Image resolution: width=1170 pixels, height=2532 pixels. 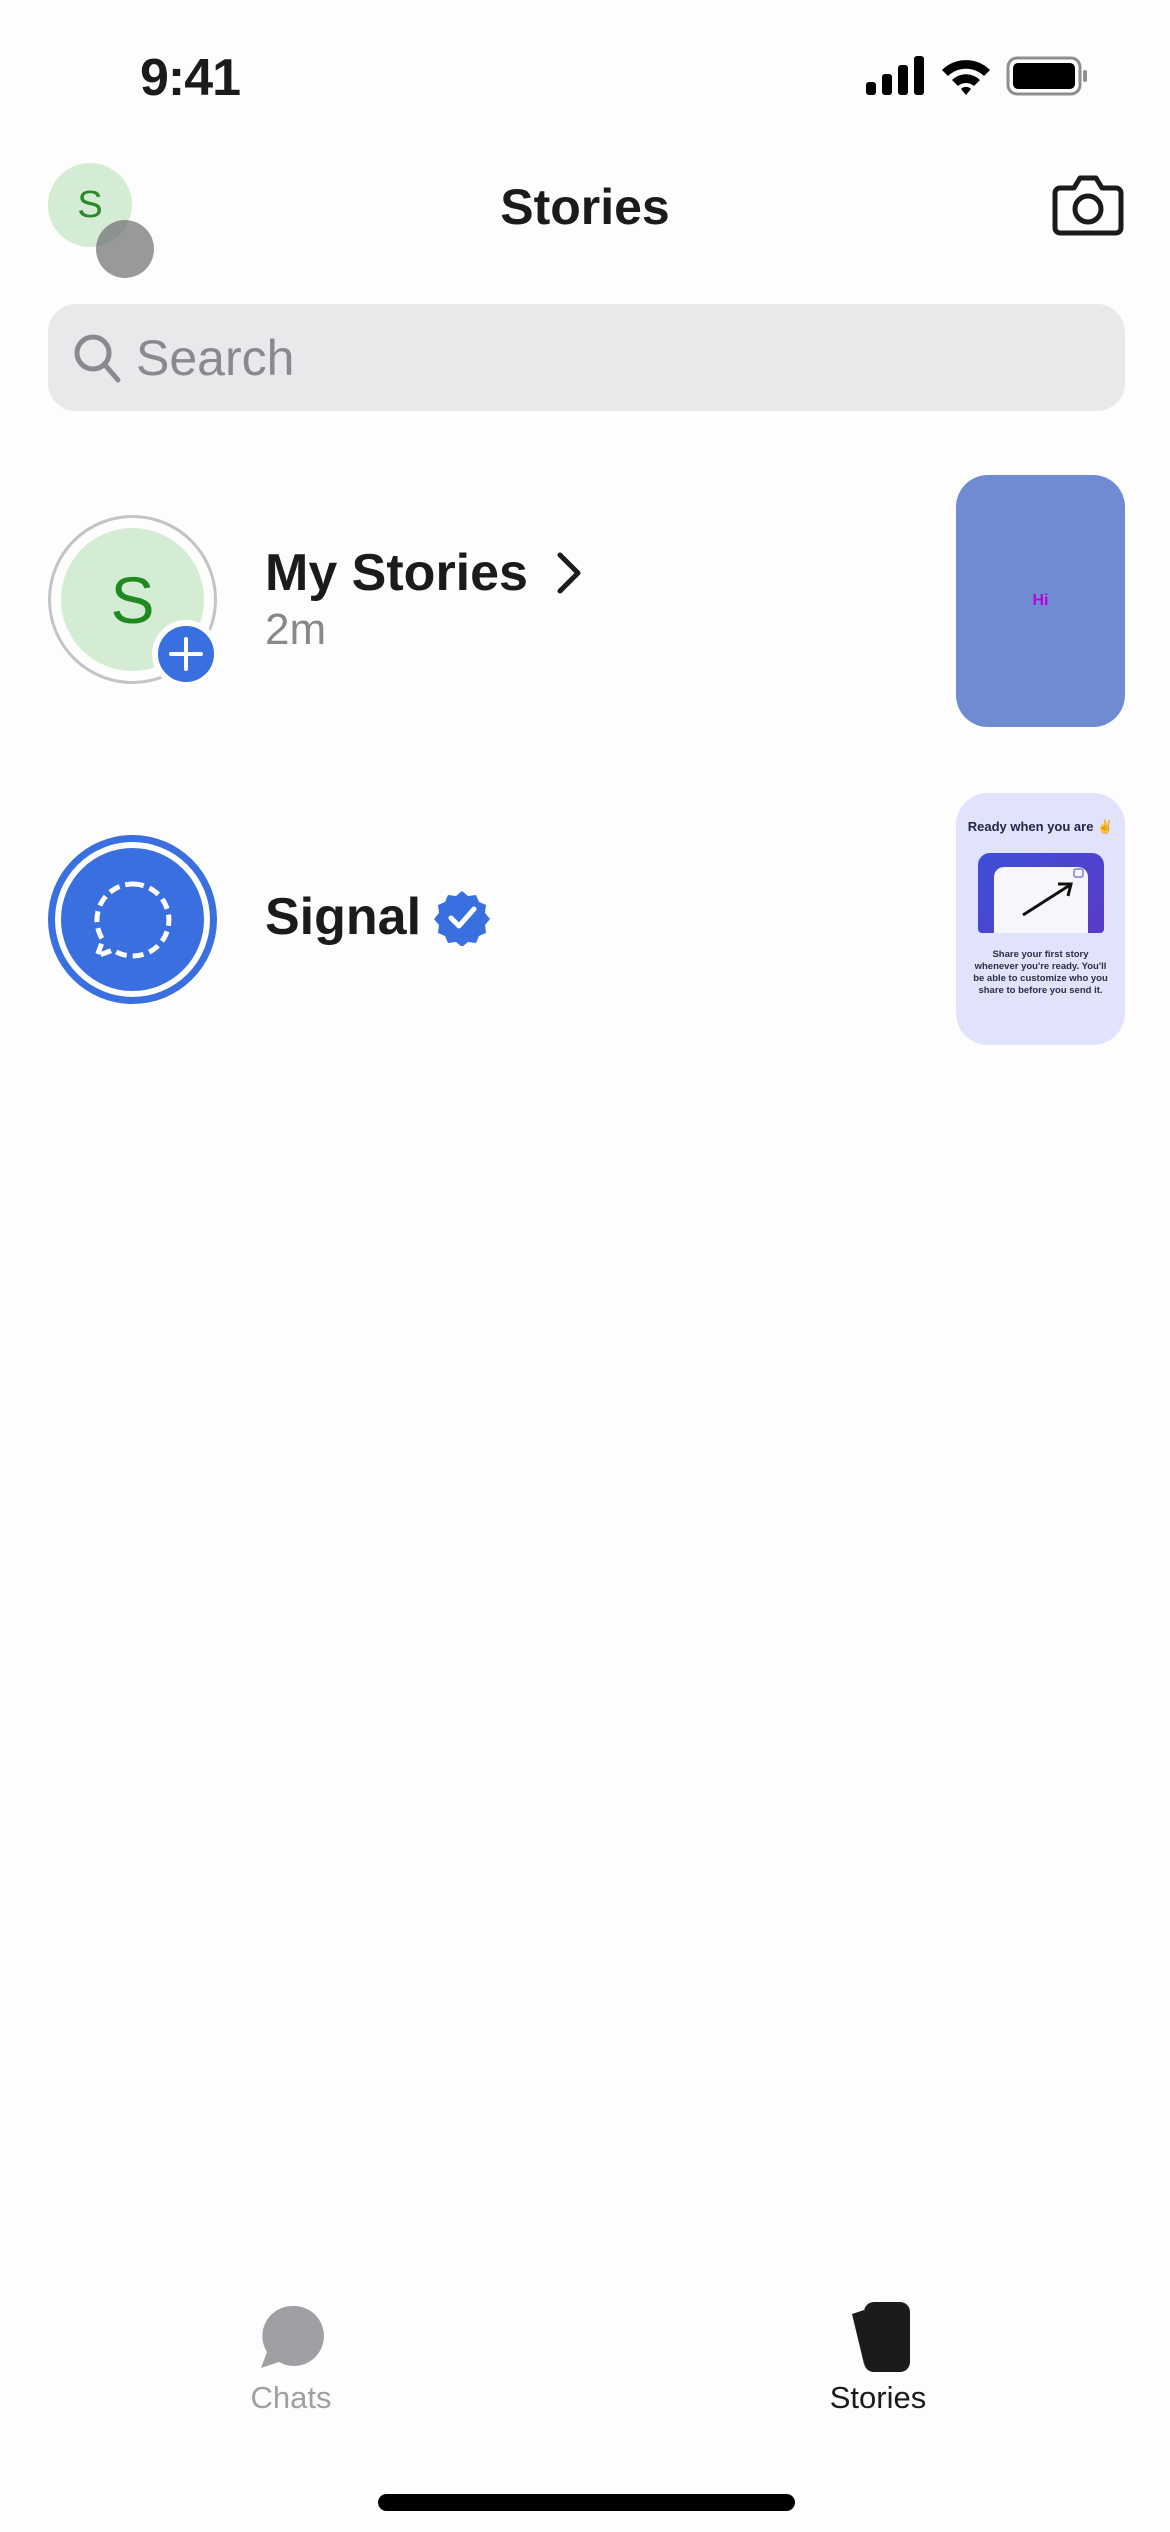 I want to click on my-stories-title-link: My Stories, so click(x=427, y=573).